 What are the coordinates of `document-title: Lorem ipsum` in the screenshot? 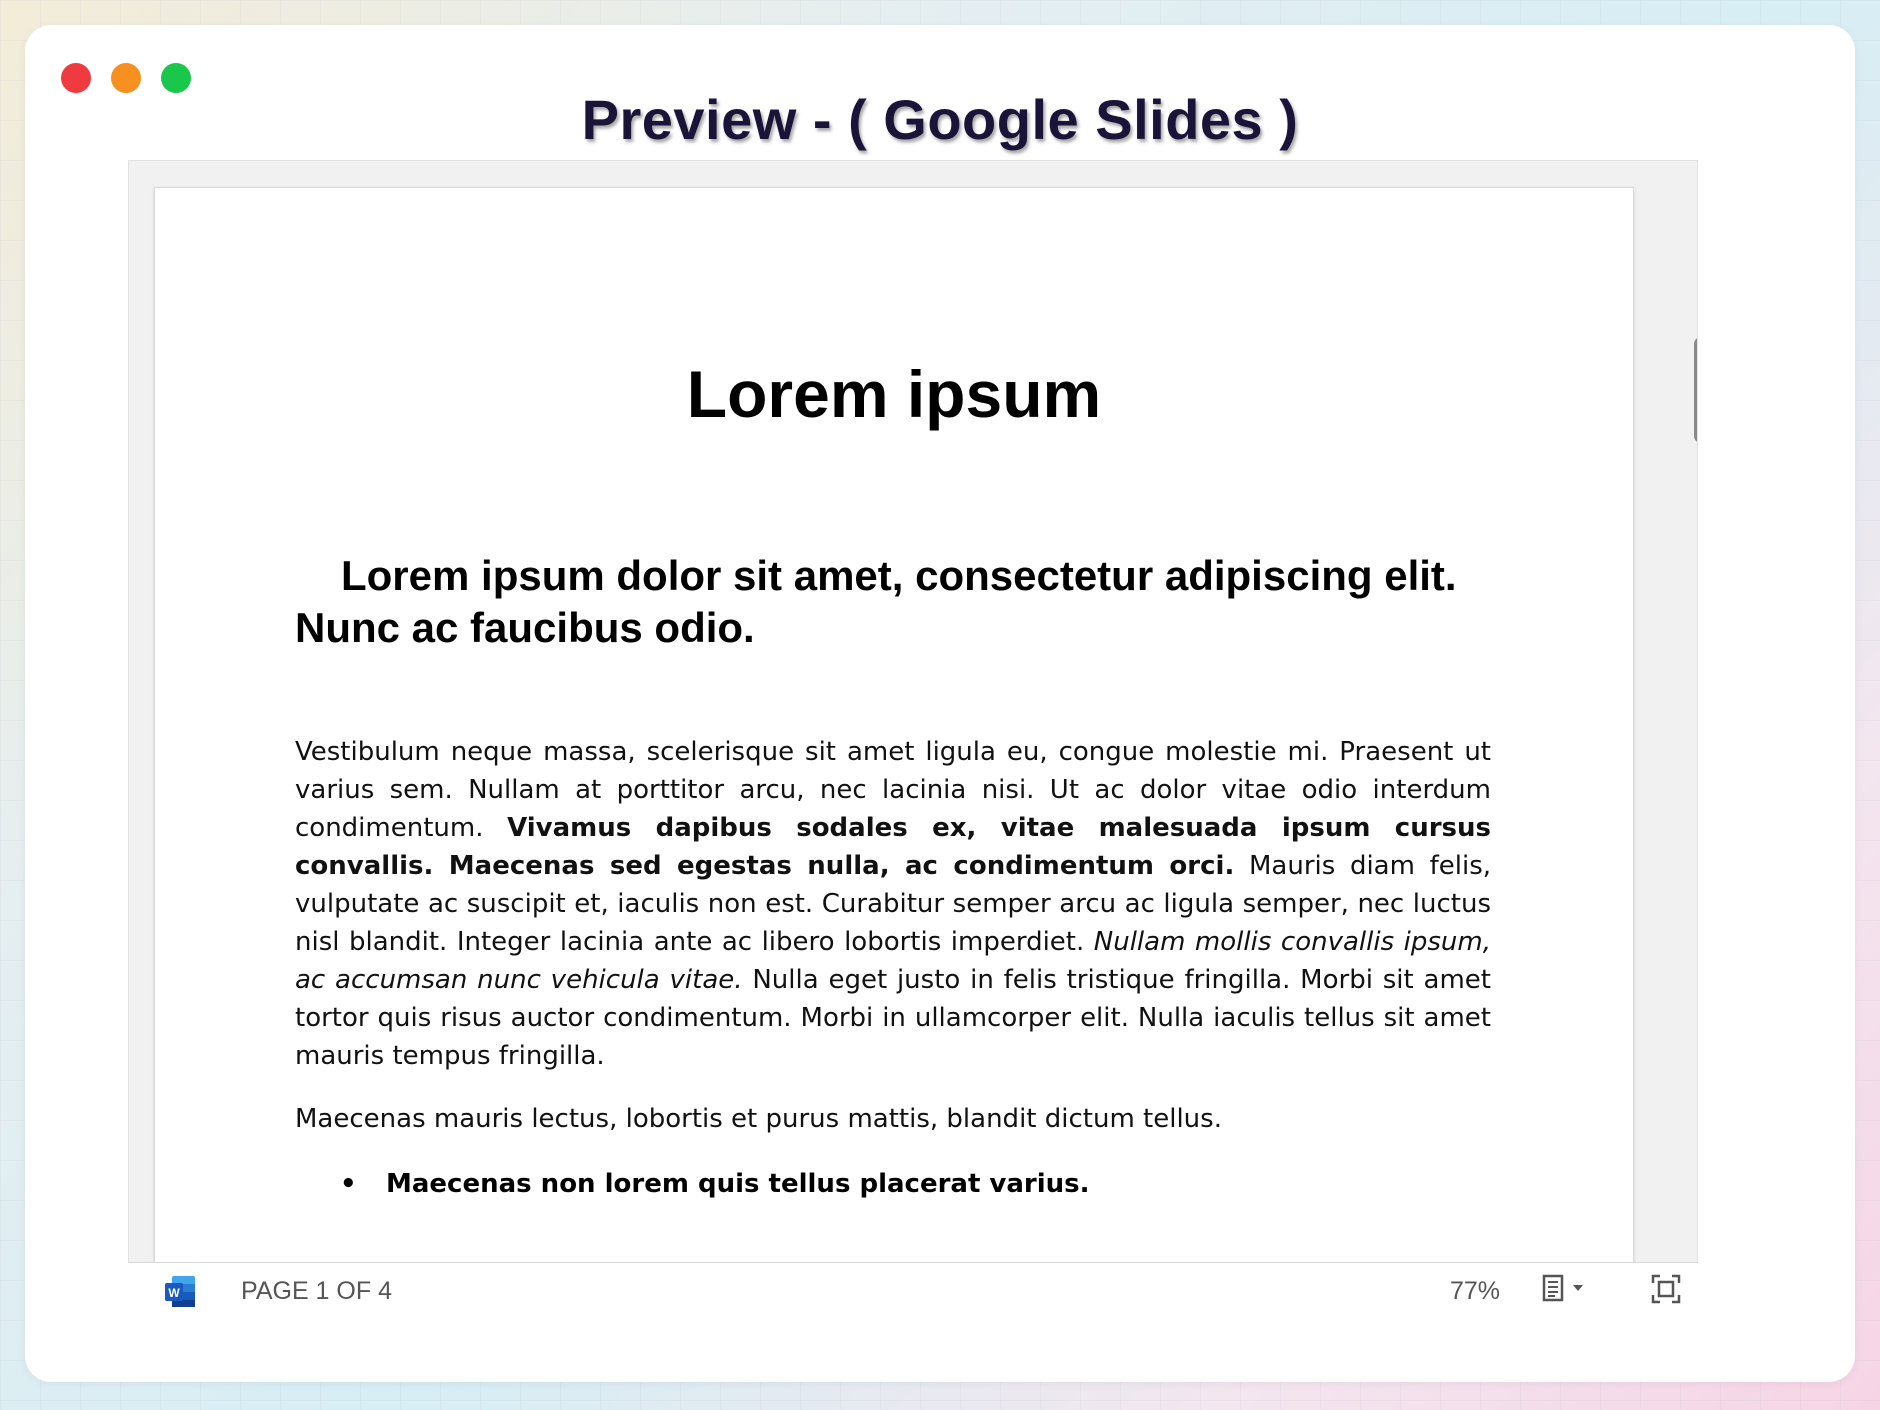 It's located at (894, 394).